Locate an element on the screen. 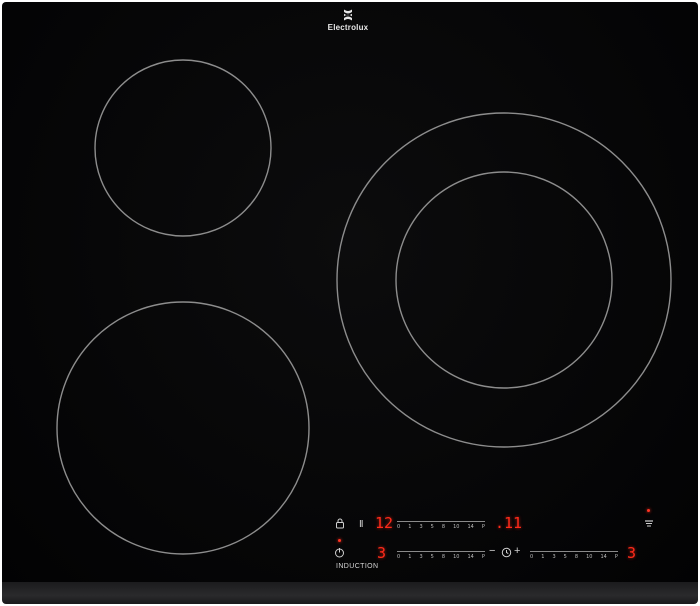 Image resolution: width=700 pixels, height=606 pixels. power-slider-front: 0 1 3 5 8 10 14 P is located at coordinates (441, 556).